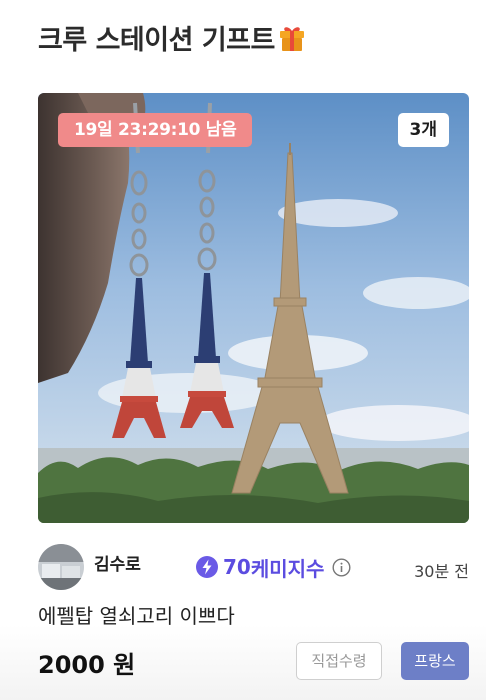 This screenshot has height=700, width=486. Describe the element at coordinates (61, 567) in the screenshot. I see `avatar` at that location.